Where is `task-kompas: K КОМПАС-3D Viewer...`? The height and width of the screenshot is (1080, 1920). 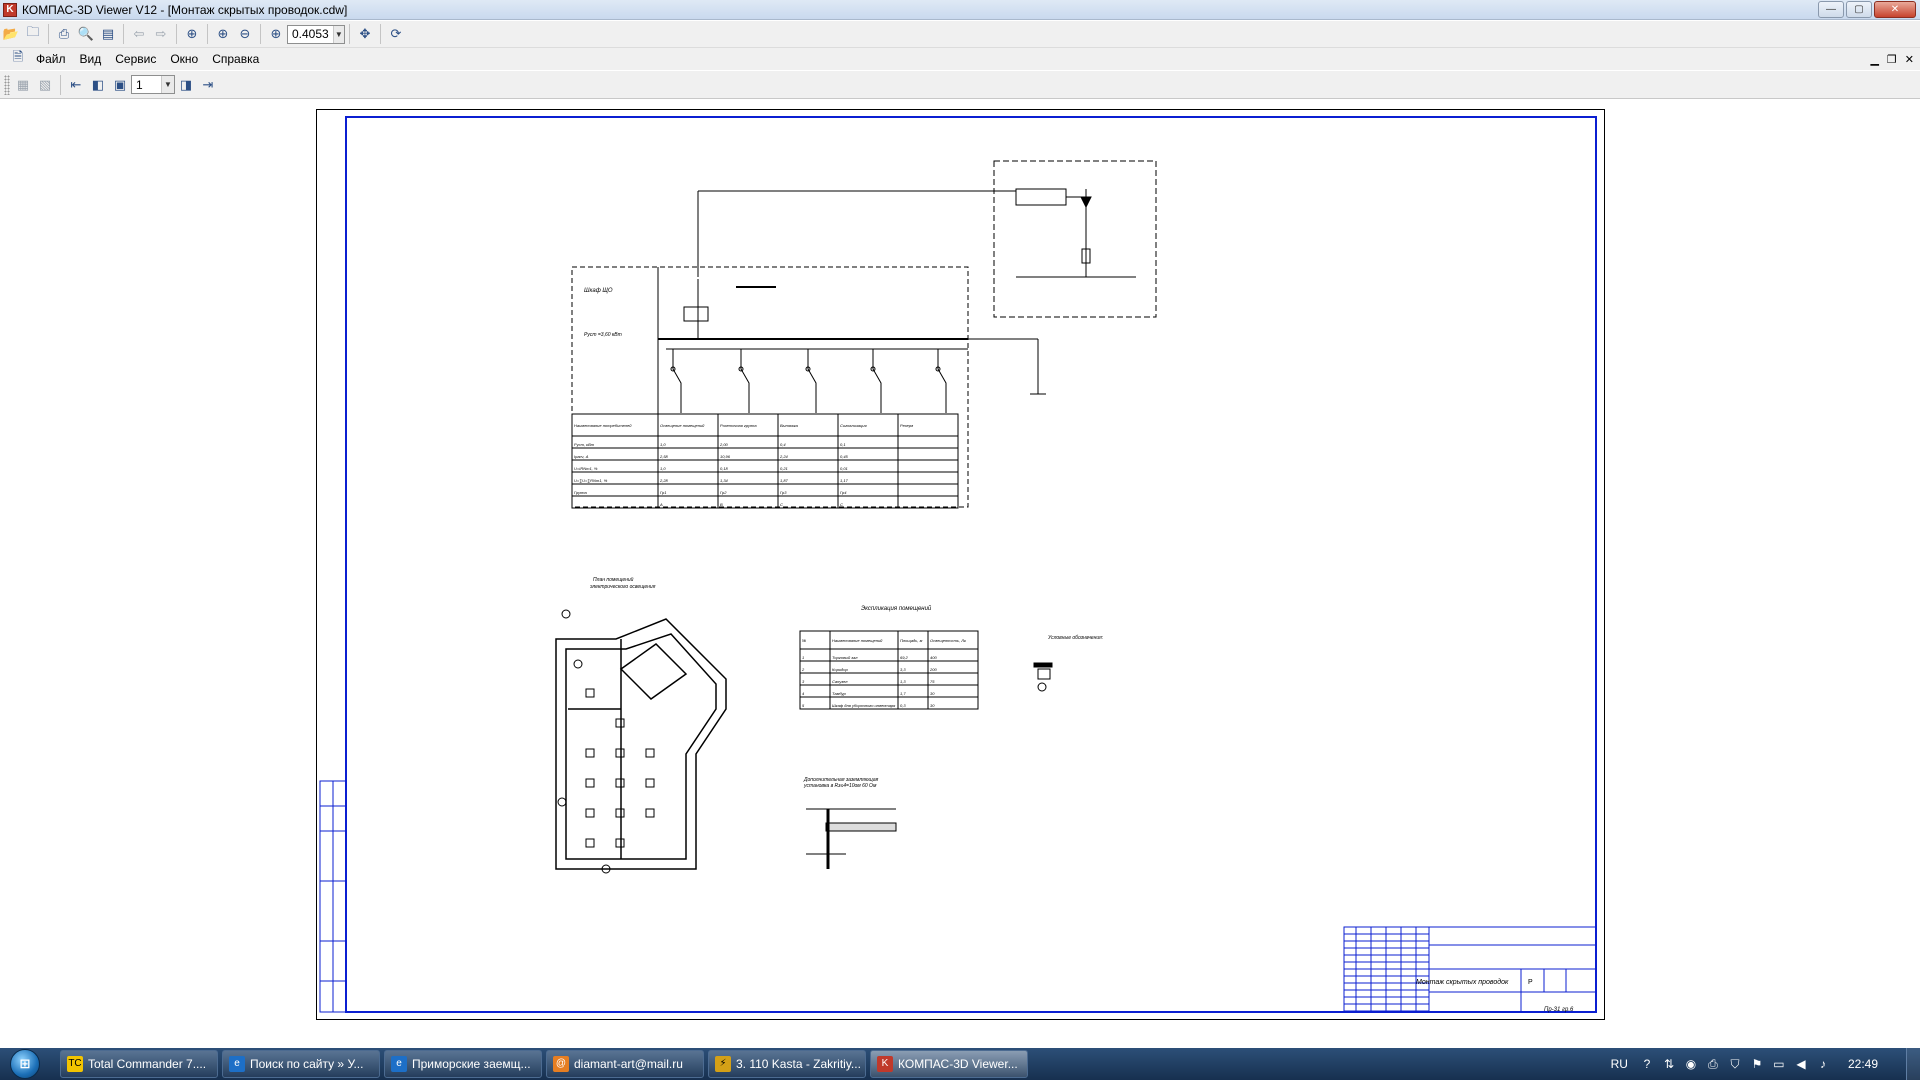
task-kompas: K КОМПАС-3D Viewer... is located at coordinates (949, 1064).